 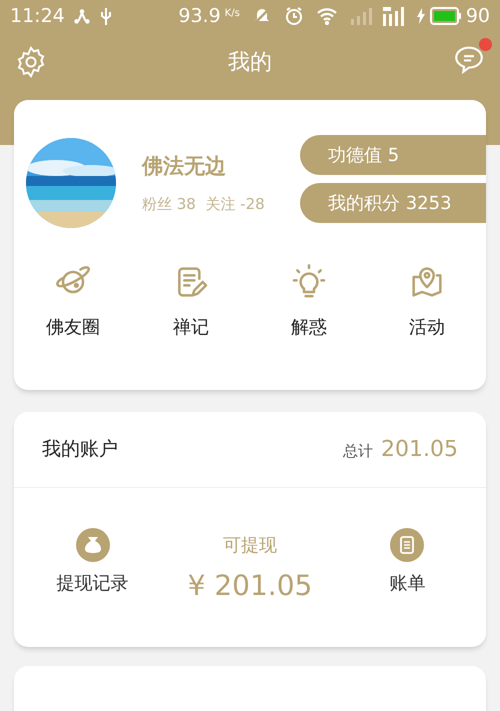 What do you see at coordinates (309, 301) in the screenshot?
I see `shortcut-button: 解惑` at bounding box center [309, 301].